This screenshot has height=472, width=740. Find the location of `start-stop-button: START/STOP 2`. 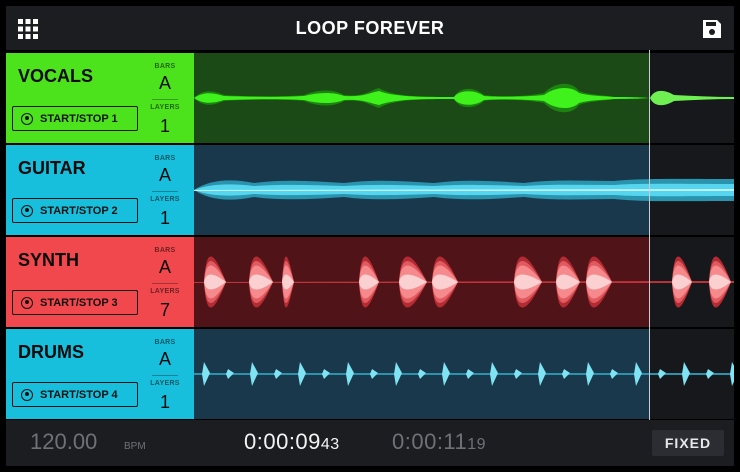

start-stop-button: START/STOP 2 is located at coordinates (75, 210).